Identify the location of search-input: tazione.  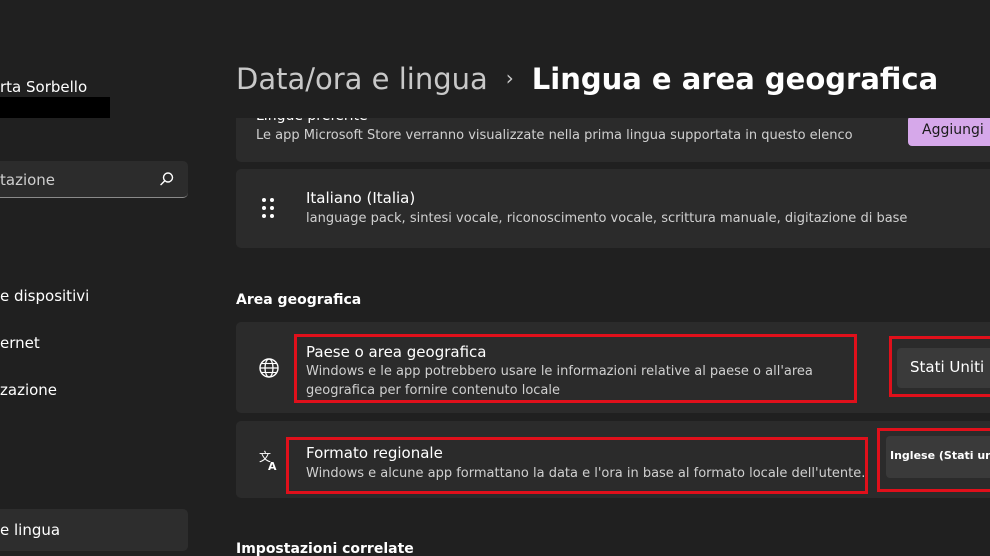
(27, 180).